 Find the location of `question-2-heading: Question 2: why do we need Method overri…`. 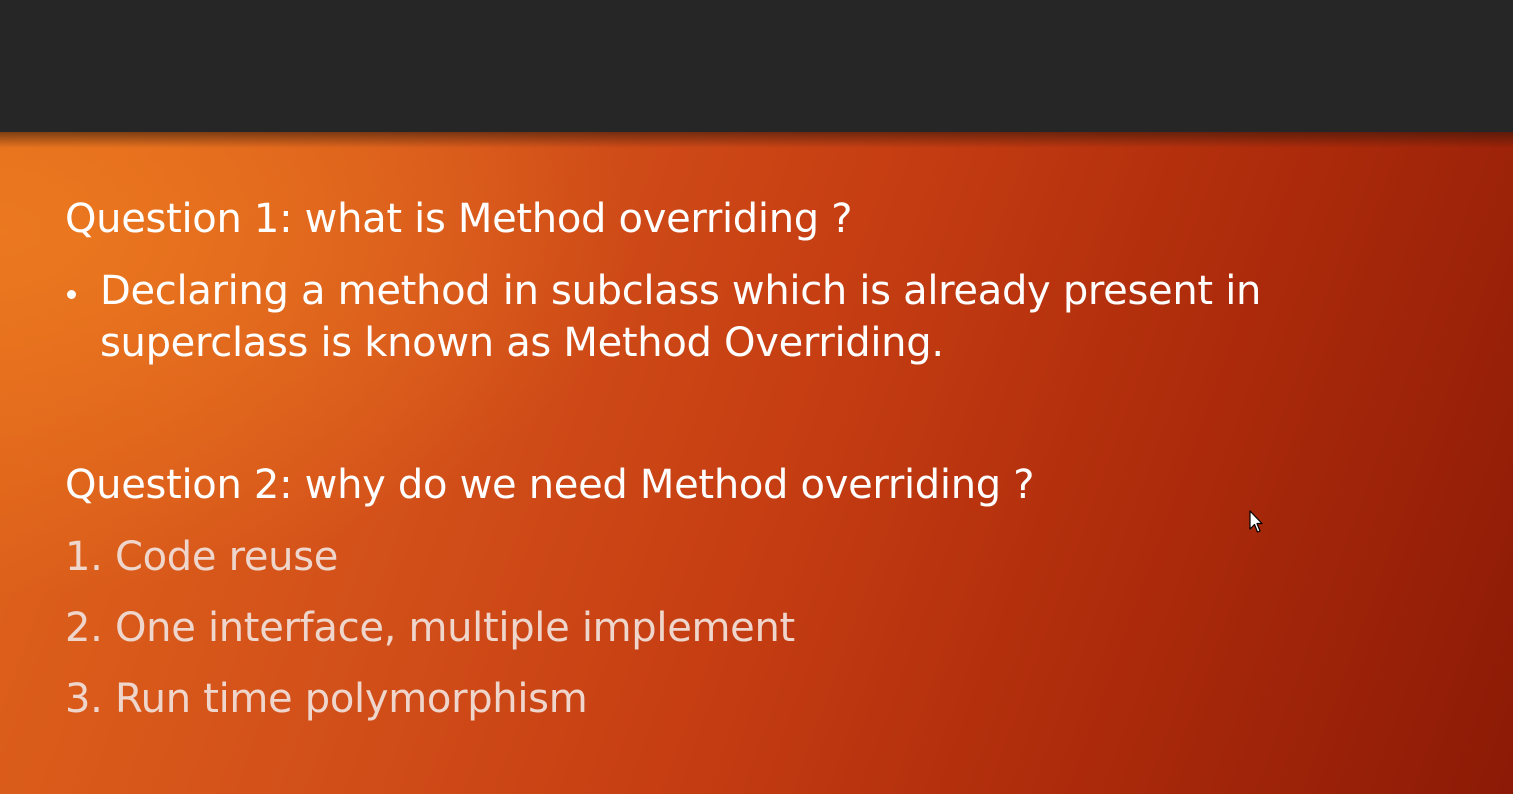

question-2-heading: Question 2: why do we need Method overri… is located at coordinates (550, 485).